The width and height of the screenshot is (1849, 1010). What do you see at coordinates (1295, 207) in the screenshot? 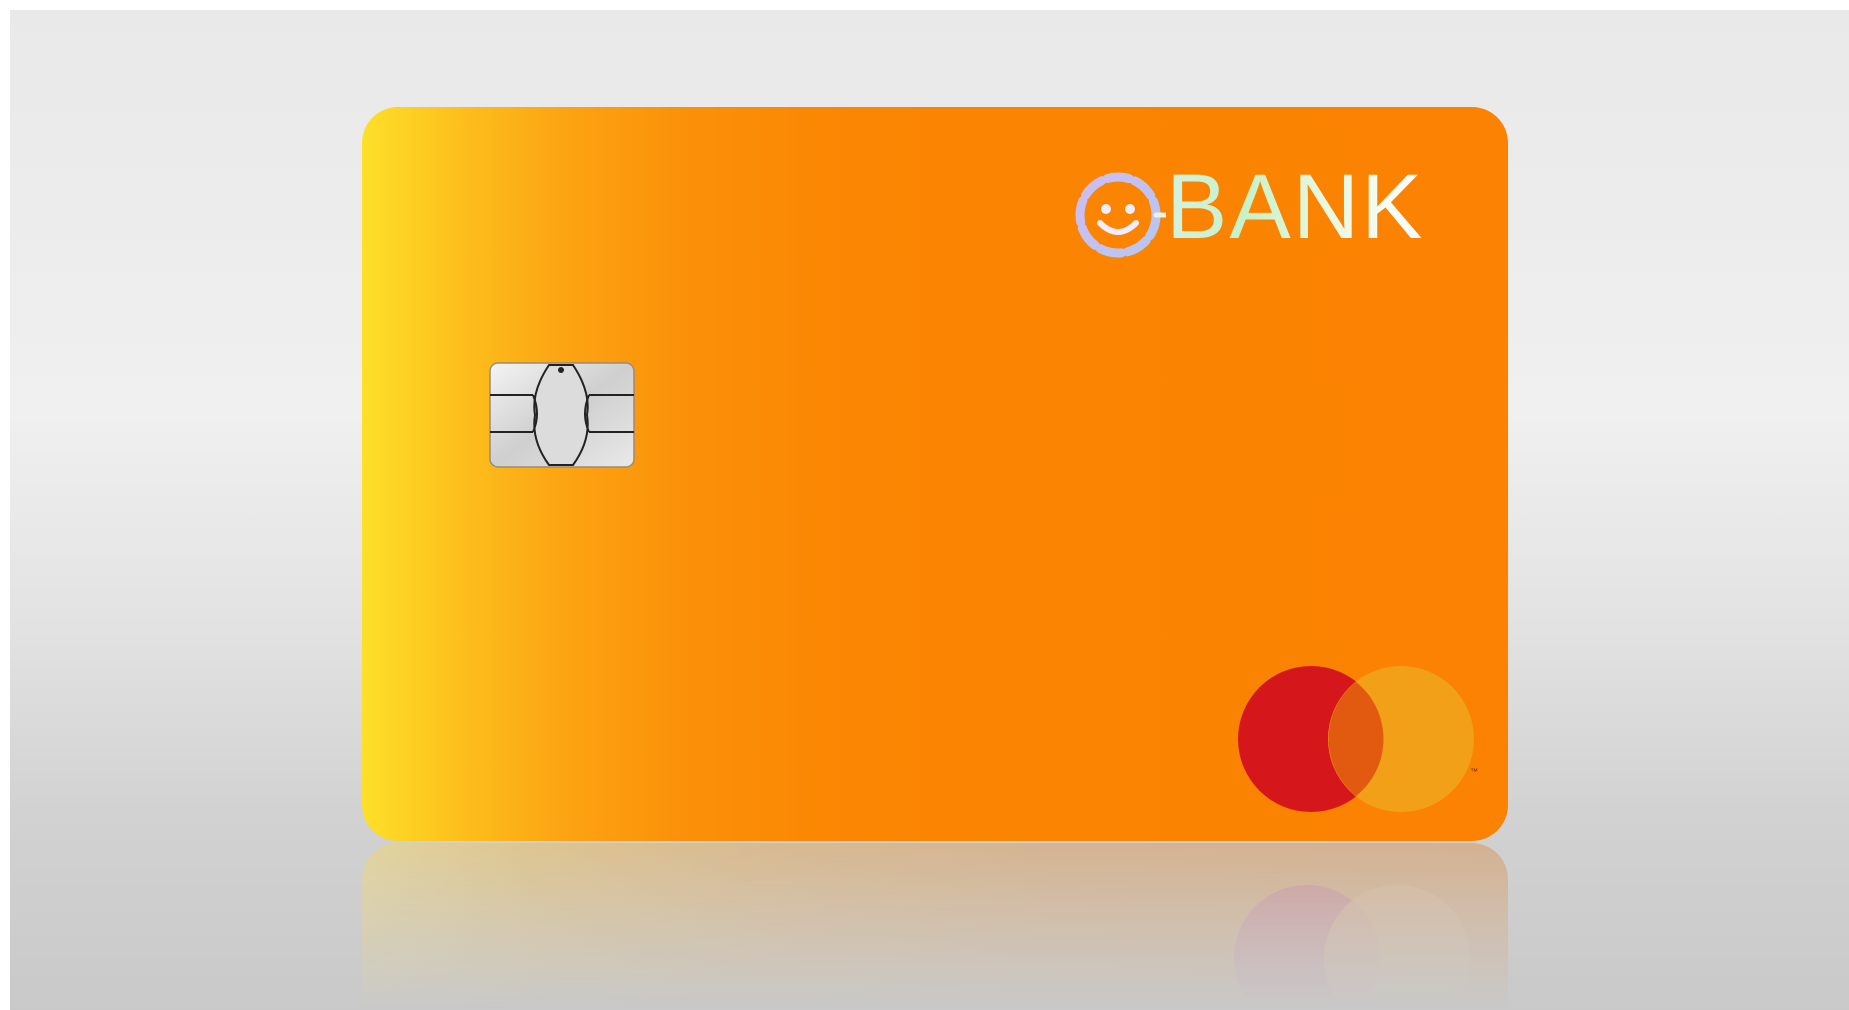
I see `bank-logo-text: BANK` at bounding box center [1295, 207].